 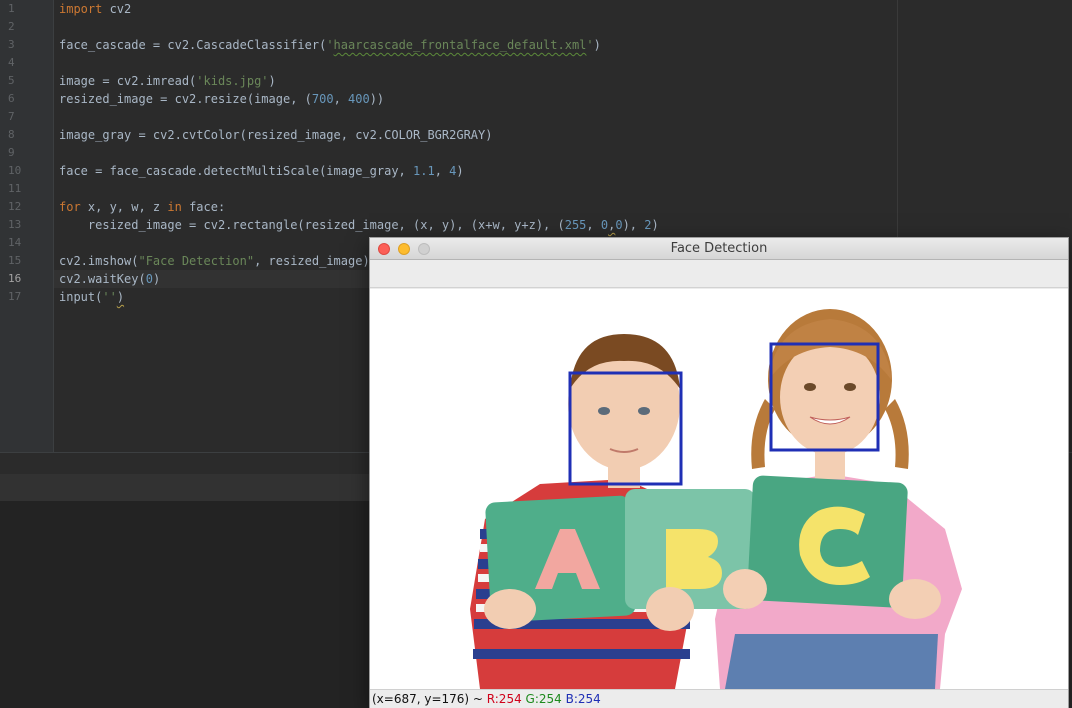 I want to click on window-titlebar: Face Detection, so click(x=719, y=249).